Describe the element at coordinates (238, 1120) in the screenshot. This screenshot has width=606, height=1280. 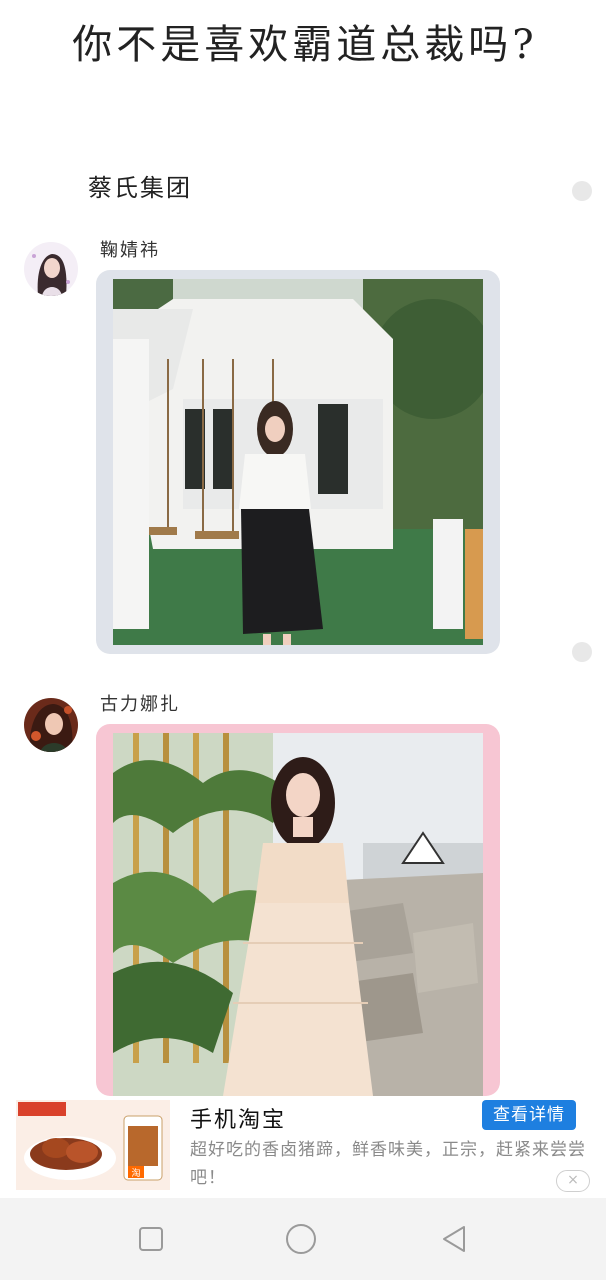
I see `ad-title: 手机淘宝` at that location.